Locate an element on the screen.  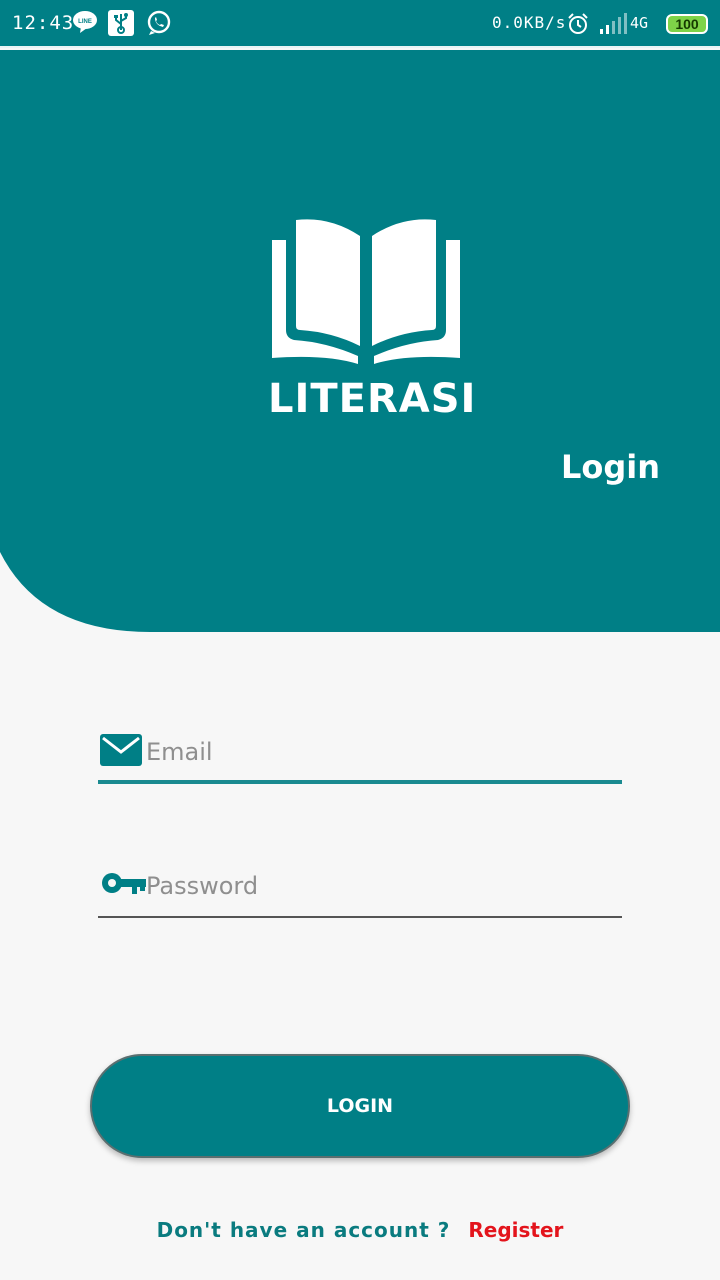
line-icon: LINE is located at coordinates (85, 22).